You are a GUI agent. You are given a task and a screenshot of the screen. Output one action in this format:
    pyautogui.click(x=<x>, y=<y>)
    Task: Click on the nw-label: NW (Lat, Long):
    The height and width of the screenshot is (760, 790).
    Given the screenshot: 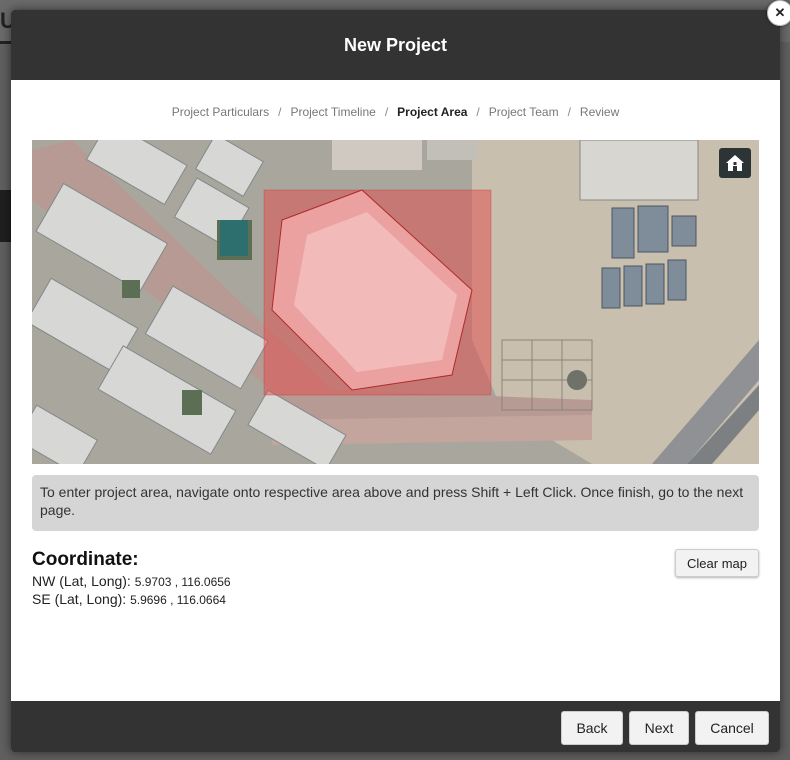 What is the action you would take?
    pyautogui.click(x=81, y=581)
    